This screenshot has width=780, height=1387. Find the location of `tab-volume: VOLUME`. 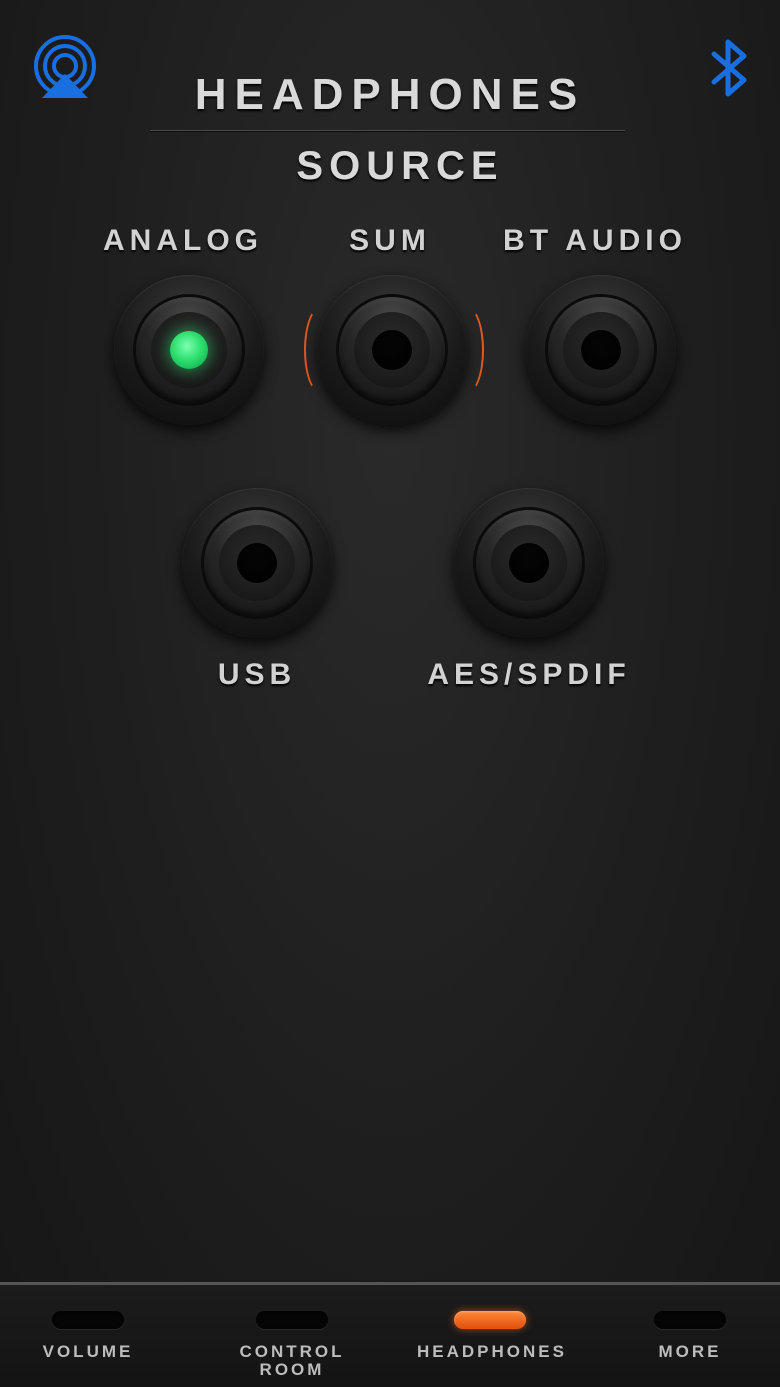

tab-volume: VOLUME is located at coordinates (88, 1336).